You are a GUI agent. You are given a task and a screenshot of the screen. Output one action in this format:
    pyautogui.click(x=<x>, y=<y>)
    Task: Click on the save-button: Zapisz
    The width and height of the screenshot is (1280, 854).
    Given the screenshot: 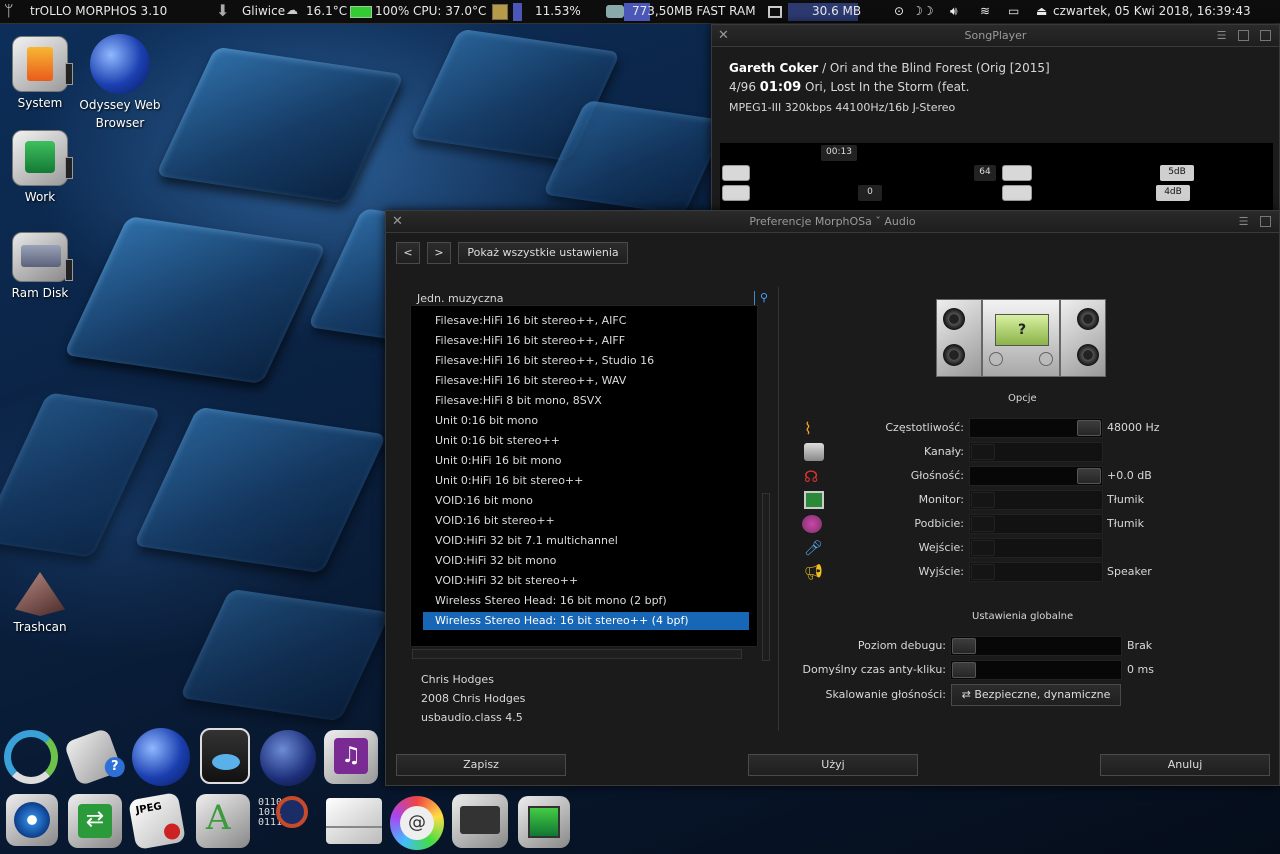 What is the action you would take?
    pyautogui.click(x=481, y=765)
    